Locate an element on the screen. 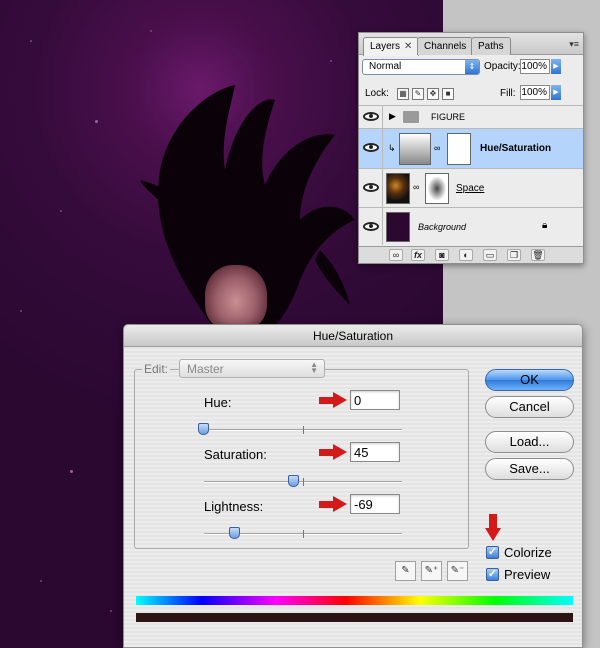 The image size is (600, 648). new-layer-icon: ❐ is located at coordinates (514, 255).